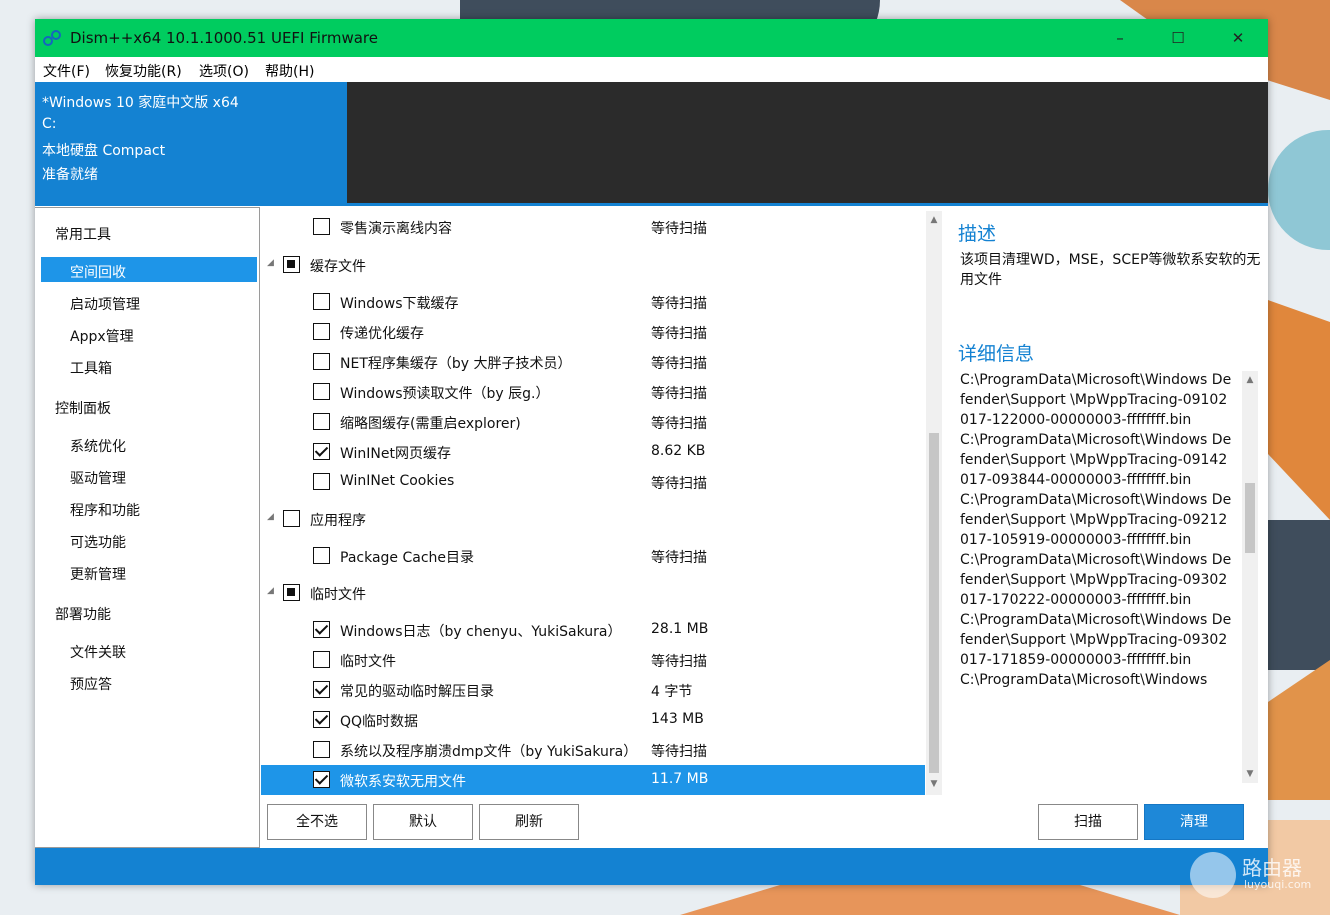 Image resolution: width=1330 pixels, height=915 pixels. What do you see at coordinates (593, 362) in the screenshot?
I see `list-item: NET程序集缓存（by 大胖子技术员） 等待扫描` at bounding box center [593, 362].